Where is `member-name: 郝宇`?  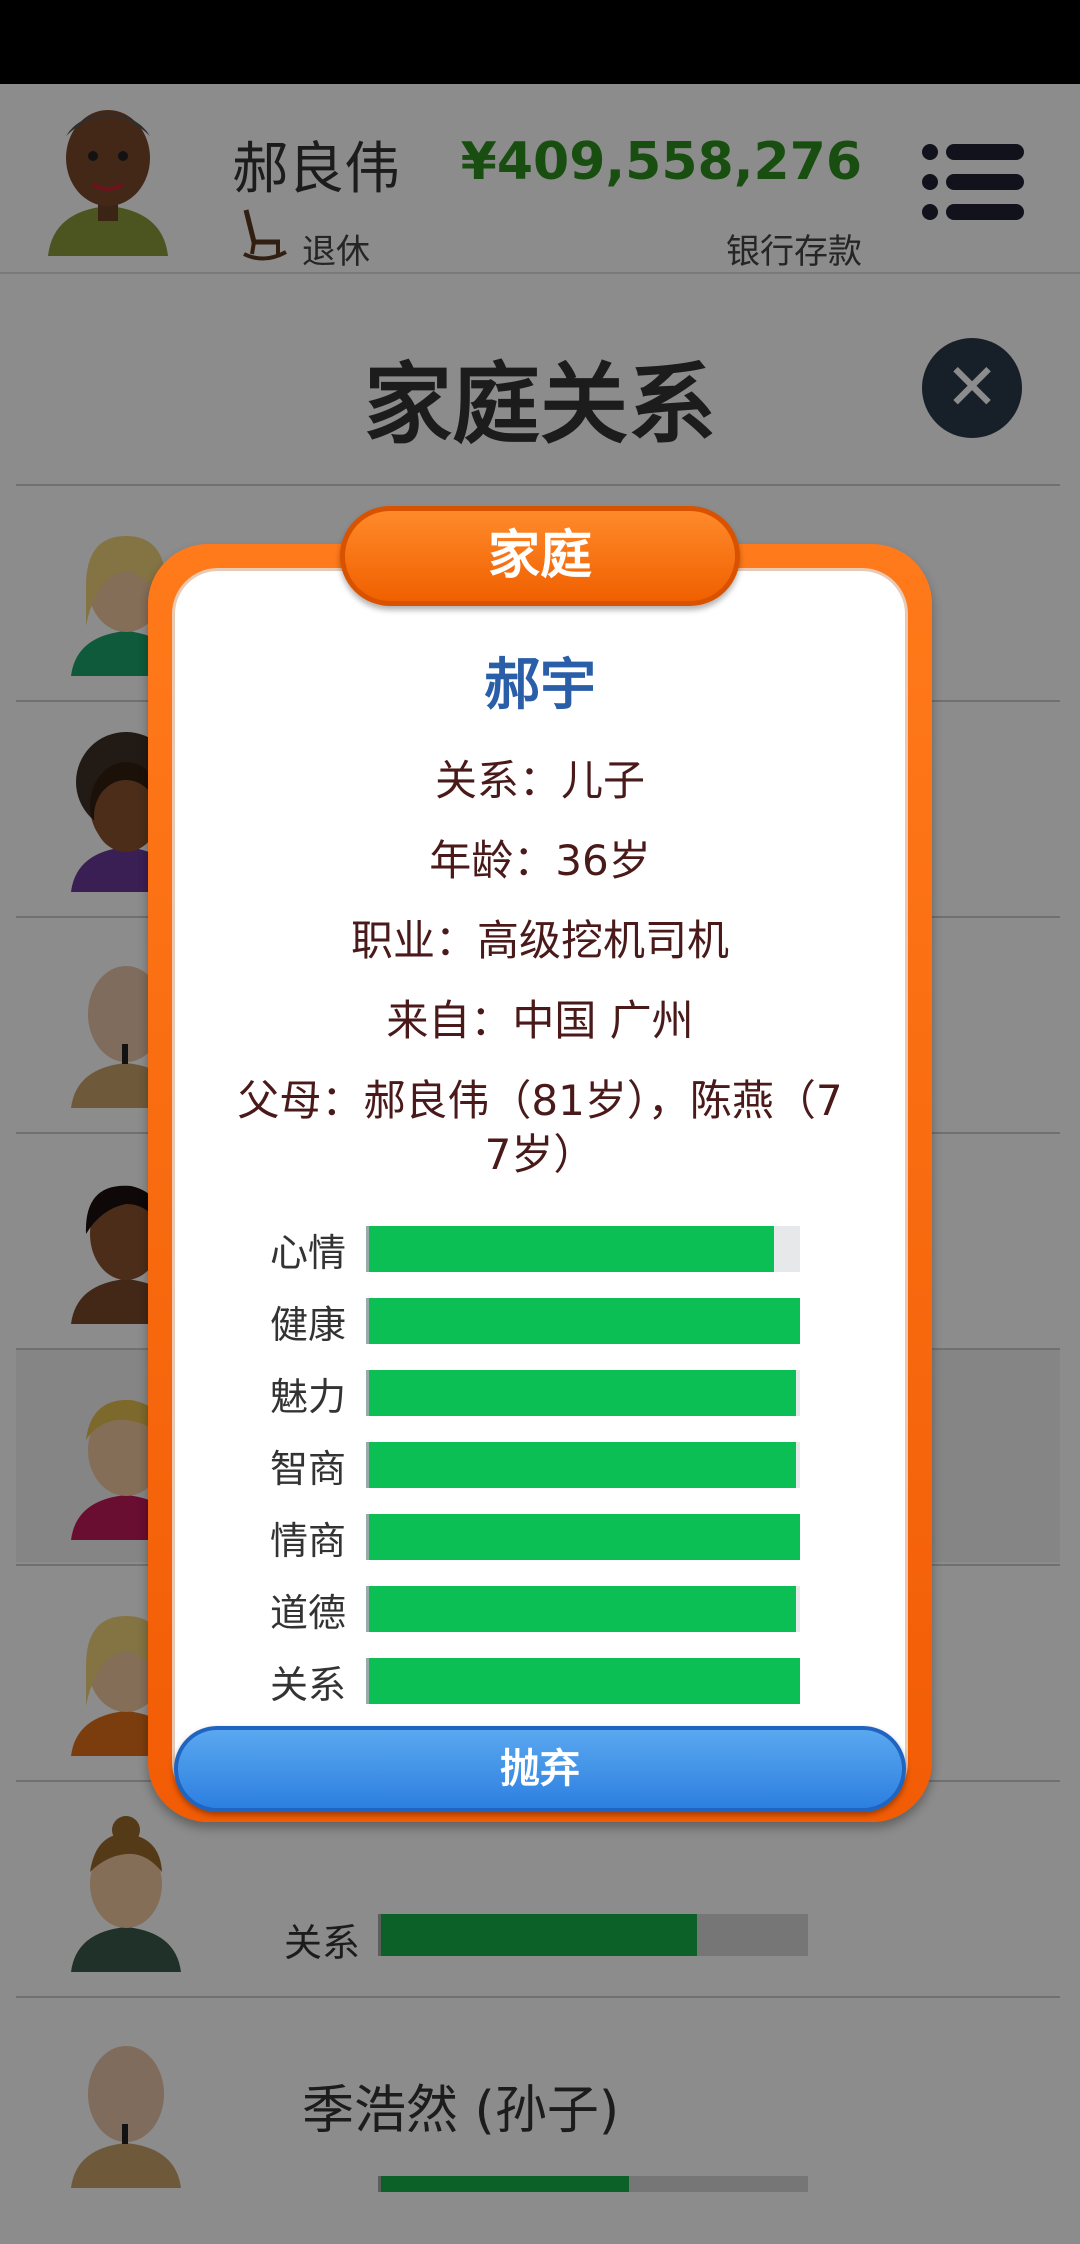
member-name: 郝宇 is located at coordinates (540, 685).